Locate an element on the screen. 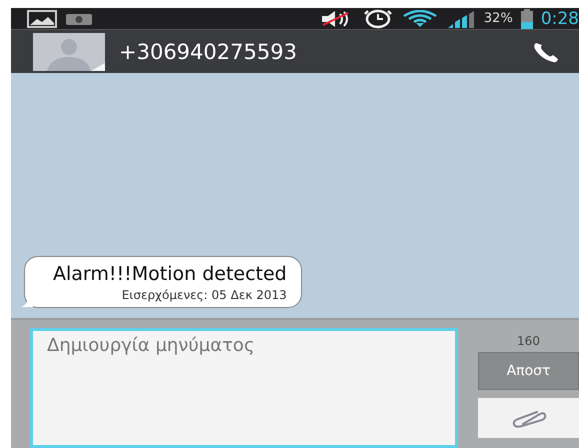 This screenshot has width=579, height=448. contact-number: +306940275593 is located at coordinates (208, 52).